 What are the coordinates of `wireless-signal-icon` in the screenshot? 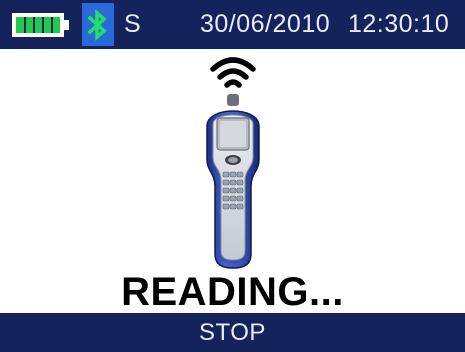 It's located at (233, 72).